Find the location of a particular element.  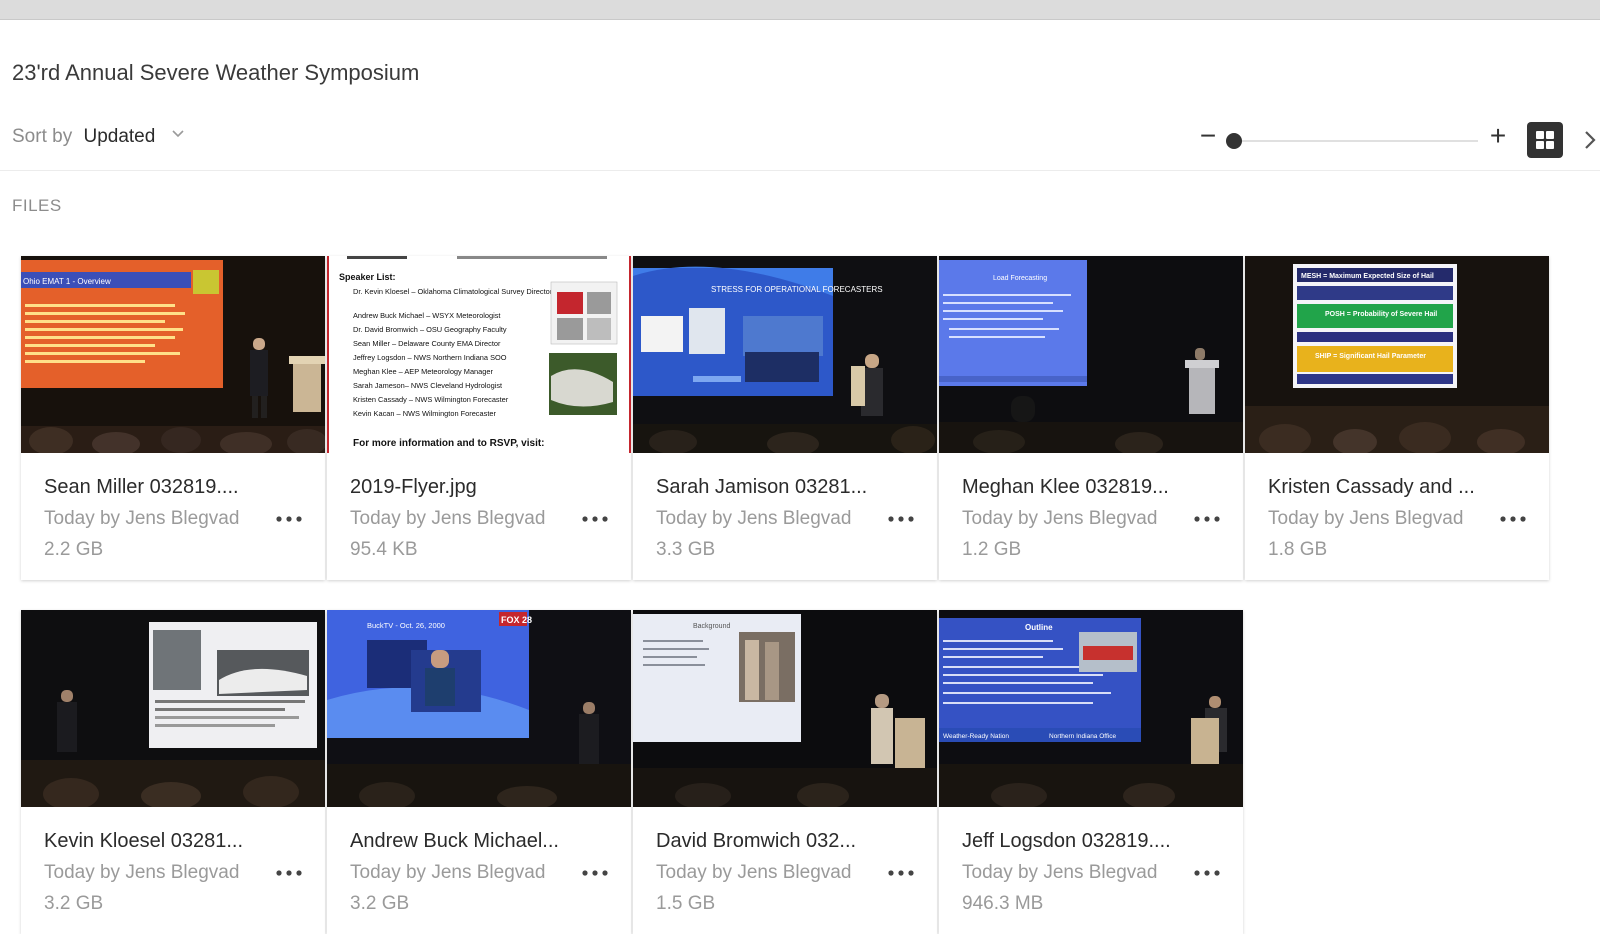

file-size: 1.8 GB is located at coordinates (1298, 549).